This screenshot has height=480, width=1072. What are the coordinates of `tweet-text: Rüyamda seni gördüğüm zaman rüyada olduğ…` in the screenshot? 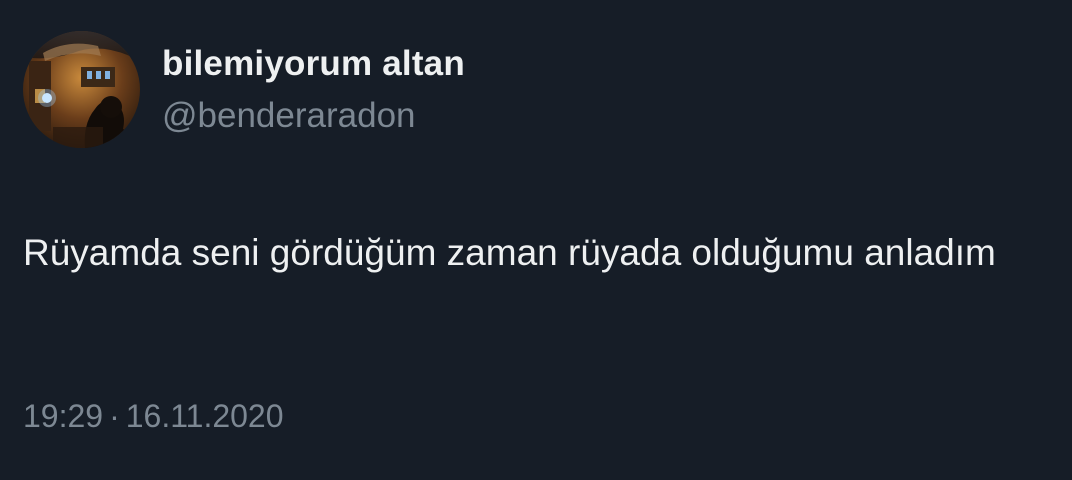 It's located at (509, 252).